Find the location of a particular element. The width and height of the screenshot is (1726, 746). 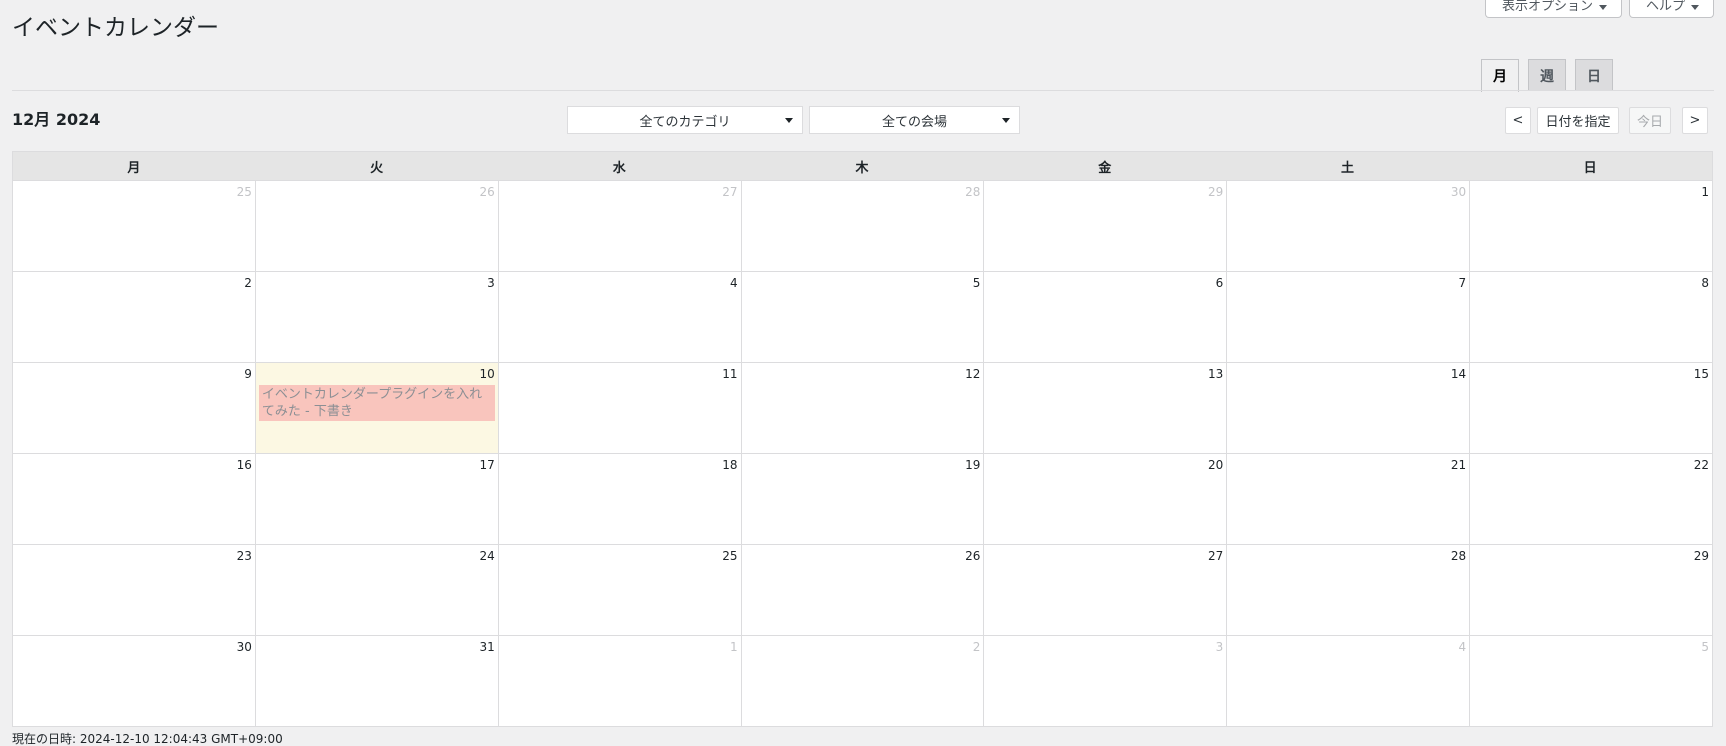

next-month-button: > is located at coordinates (1695, 120).